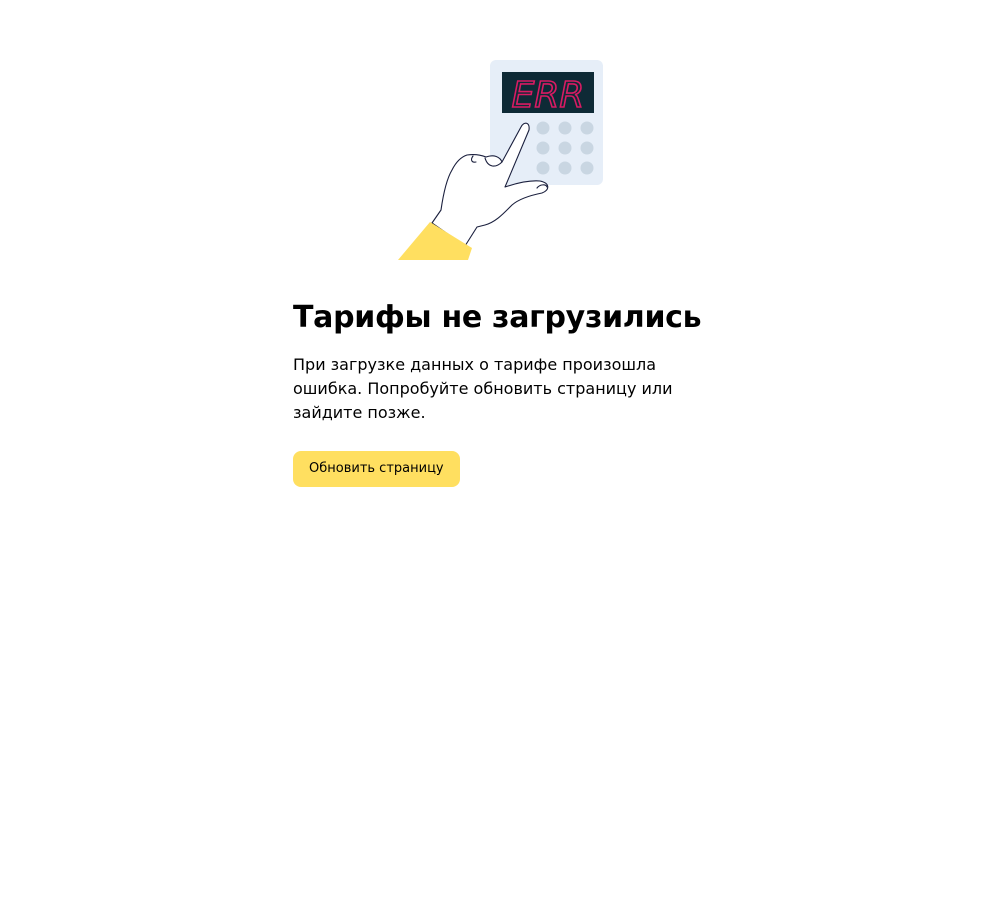 The width and height of the screenshot is (1000, 900). Describe the element at coordinates (565, 148) in the screenshot. I see `calculator-keypad` at that location.